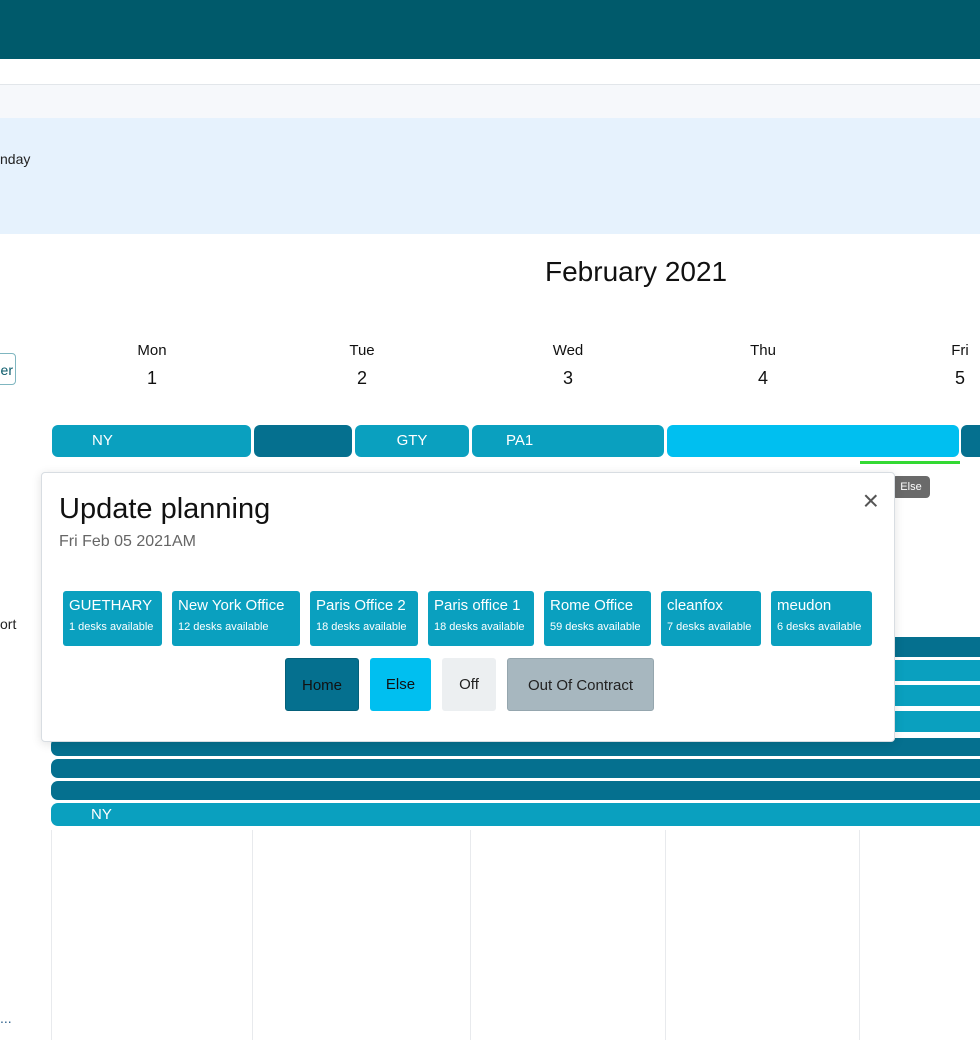 Image resolution: width=980 pixels, height=1040 pixels. Describe the element at coordinates (592, 605) in the screenshot. I see `office-name: Rome Office` at that location.